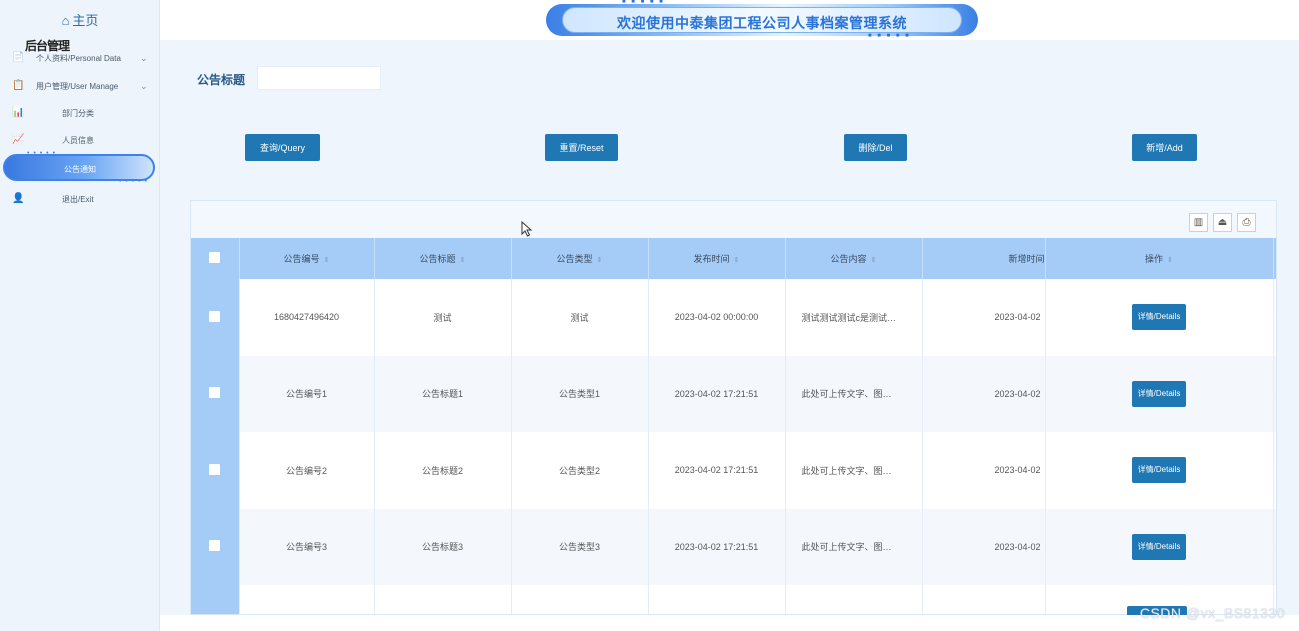  Describe the element at coordinates (307, 258) in the screenshot. I see `column-header-code: 公告编号 ⇕` at that location.